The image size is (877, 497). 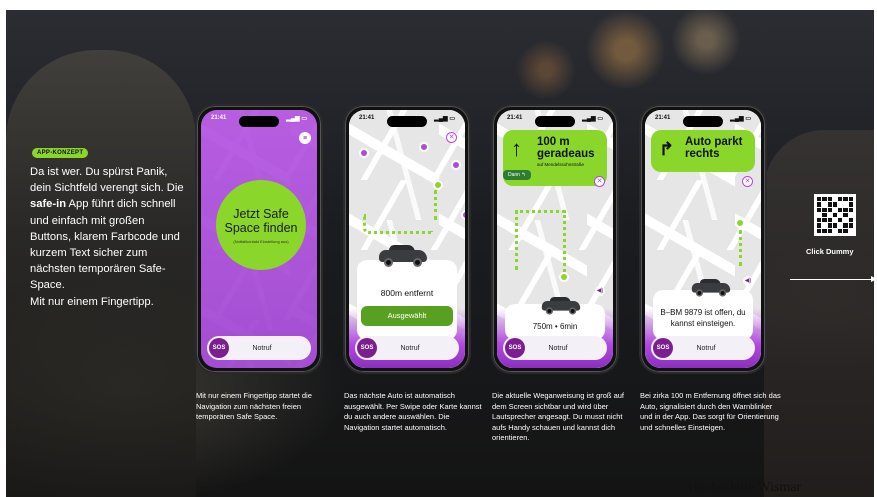 I want to click on arrow-right-icon, so click(x=832, y=279).